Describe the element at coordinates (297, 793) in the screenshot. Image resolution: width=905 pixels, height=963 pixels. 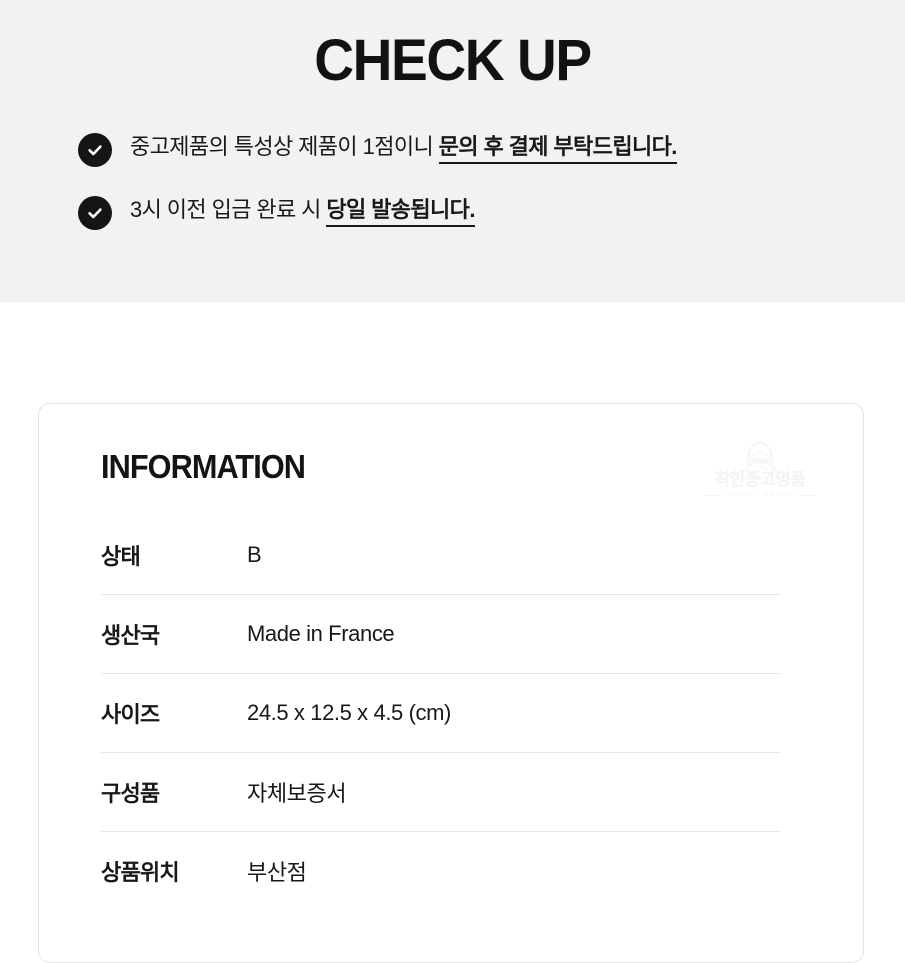
I see `table-row-value: 자체보증서` at that location.